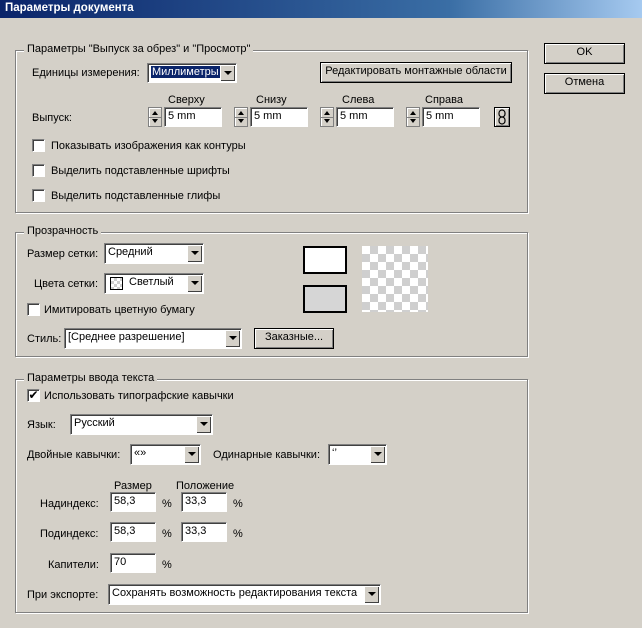 The height and width of the screenshot is (628, 642). Describe the element at coordinates (136, 196) in the screenshot. I see `highlight-glyphs-label: Выделить подставленные глифы` at that location.